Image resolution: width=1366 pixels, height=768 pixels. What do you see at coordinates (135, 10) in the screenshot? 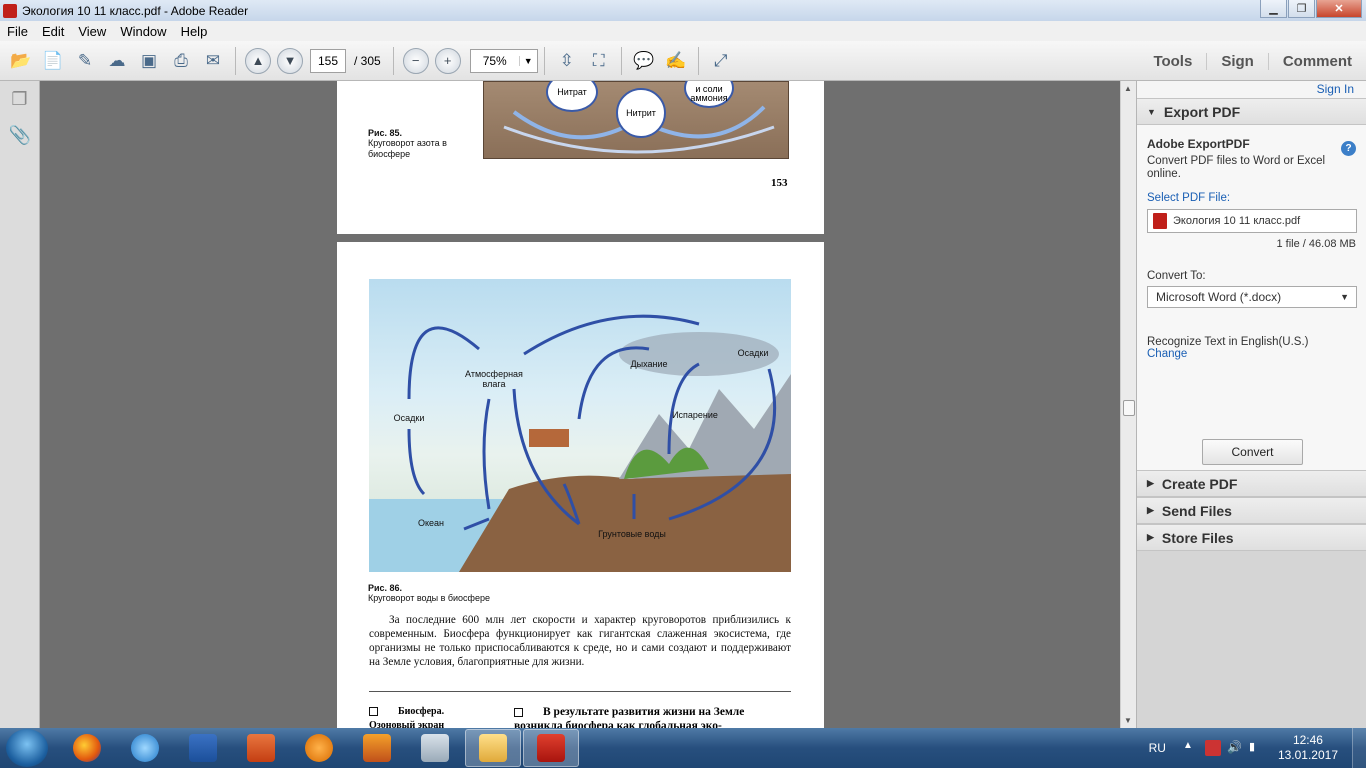
I see `window-title: Экология 10 11 класс.pdf - Adobe Reader` at bounding box center [135, 10].